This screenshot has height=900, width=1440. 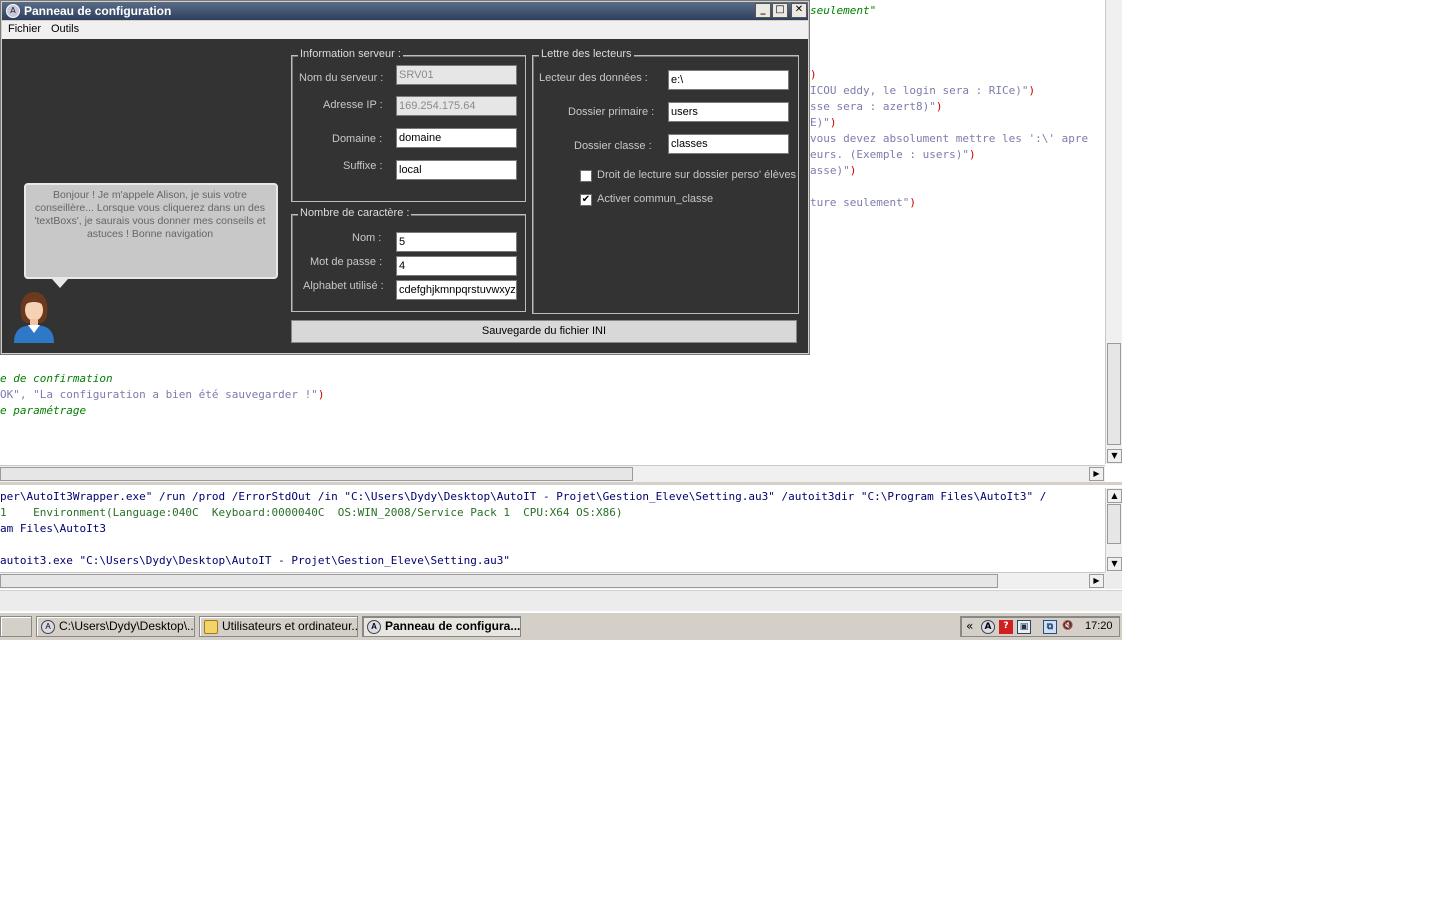 I want to click on code-line: ture seulement"), so click(x=863, y=203).